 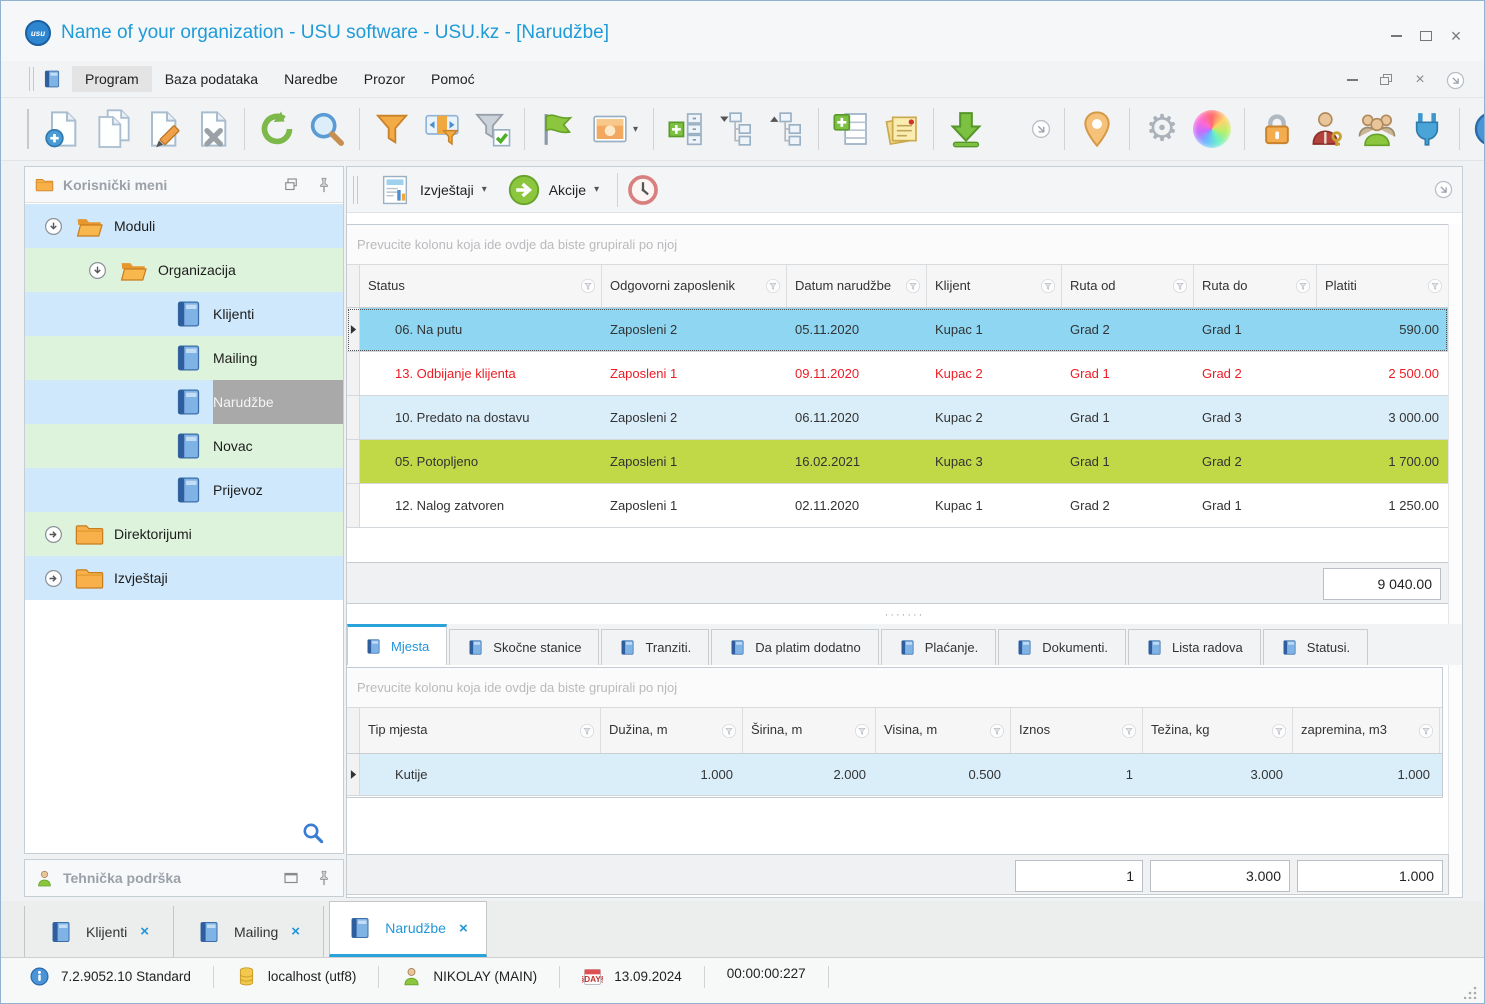 I want to click on detail-tab-statusi-: Statusi., so click(x=1315, y=647).